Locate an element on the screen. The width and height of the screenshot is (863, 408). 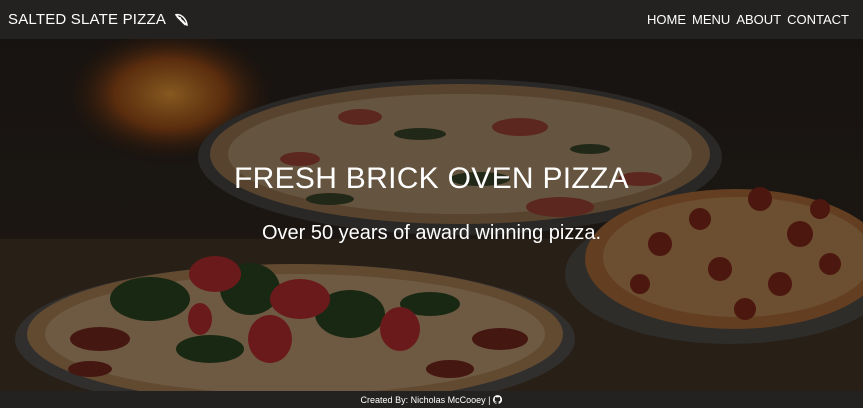
nav-menu: MENU is located at coordinates (711, 19).